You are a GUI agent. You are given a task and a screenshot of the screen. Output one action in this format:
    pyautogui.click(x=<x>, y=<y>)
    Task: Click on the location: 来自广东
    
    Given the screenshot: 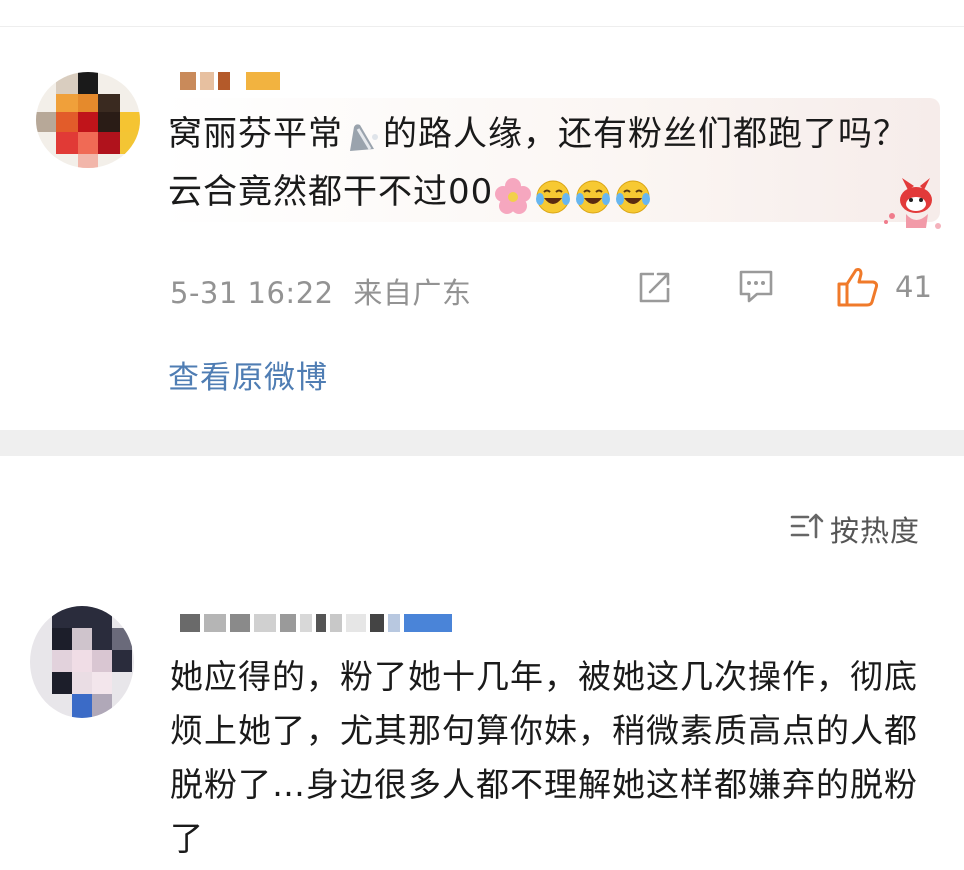 What is the action you would take?
    pyautogui.click(x=412, y=293)
    